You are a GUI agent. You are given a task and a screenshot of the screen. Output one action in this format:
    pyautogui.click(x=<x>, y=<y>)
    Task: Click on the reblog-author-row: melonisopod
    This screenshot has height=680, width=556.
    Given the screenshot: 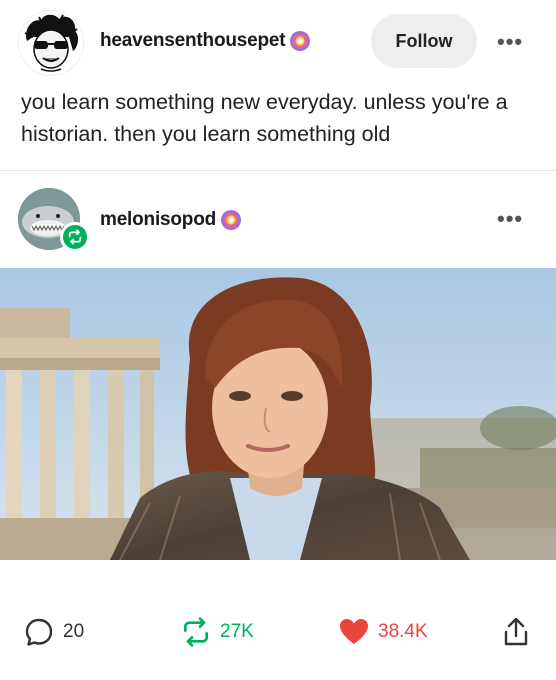 What is the action you would take?
    pyautogui.click(x=171, y=220)
    